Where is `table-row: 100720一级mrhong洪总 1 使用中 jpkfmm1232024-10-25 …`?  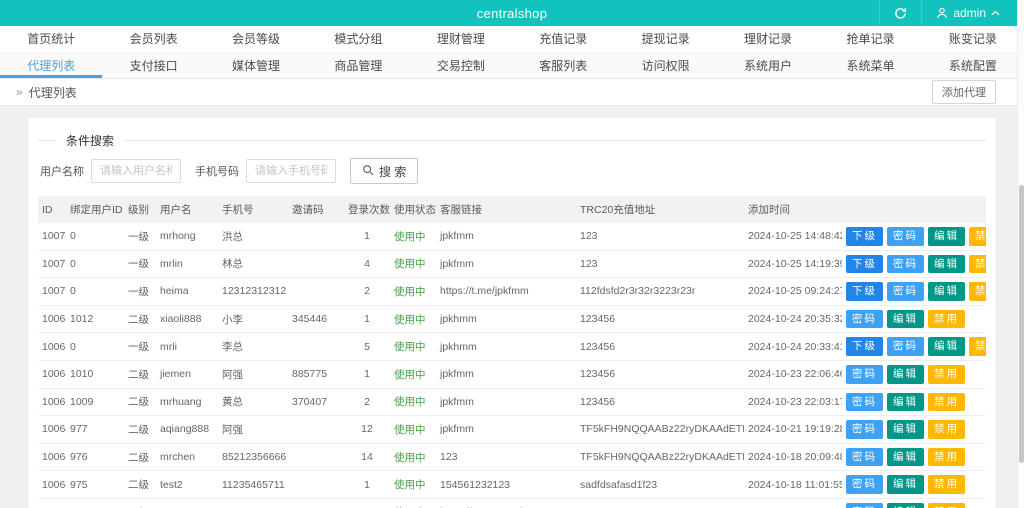
table-row: 100720一级mrhong洪总 1 使用中 jpkfmm1232024-10-25 … is located at coordinates (512, 237).